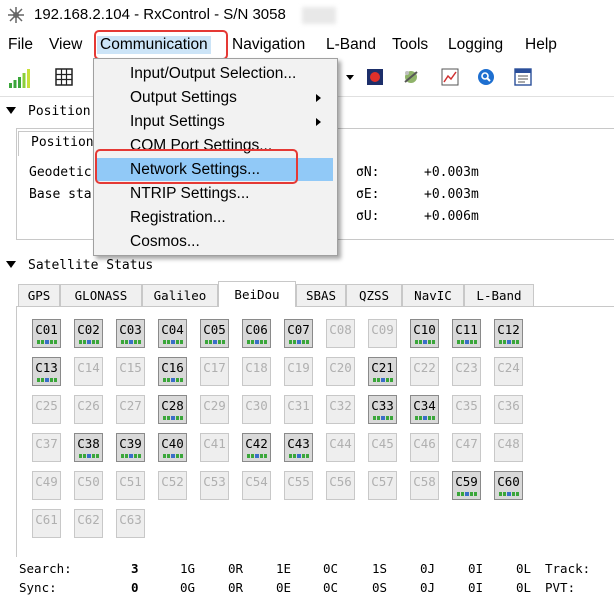 This screenshot has height=600, width=614. What do you see at coordinates (46, 523) in the screenshot?
I see `satellite-c61: C61` at bounding box center [46, 523].